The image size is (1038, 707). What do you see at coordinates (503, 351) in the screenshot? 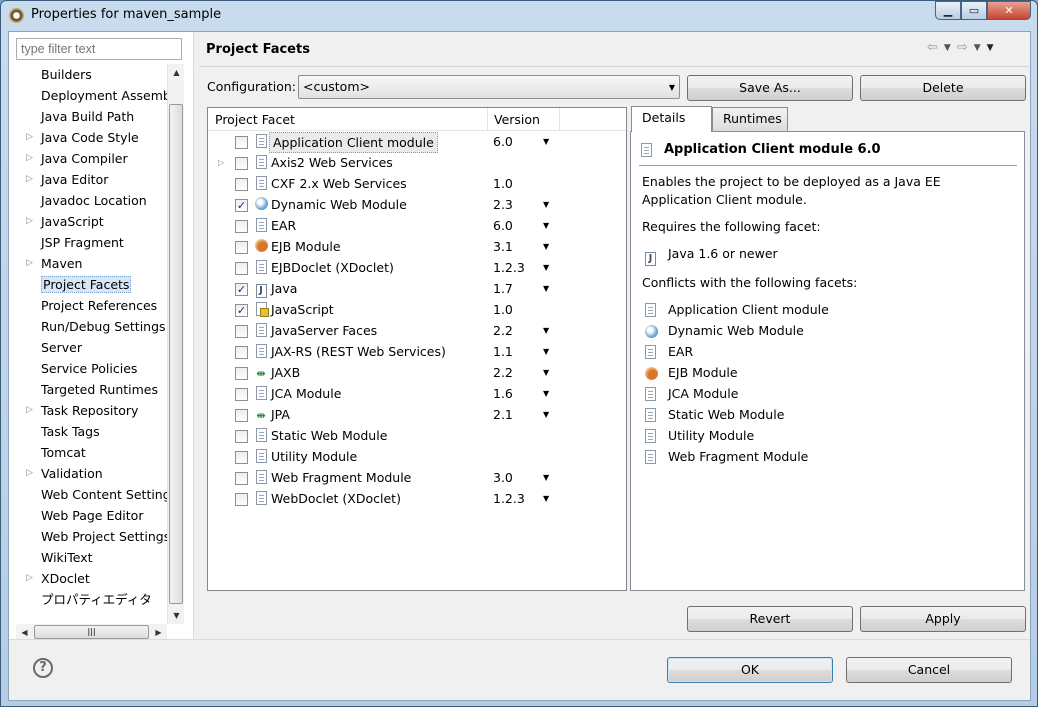
I see `facet-version: 1.1` at bounding box center [503, 351].